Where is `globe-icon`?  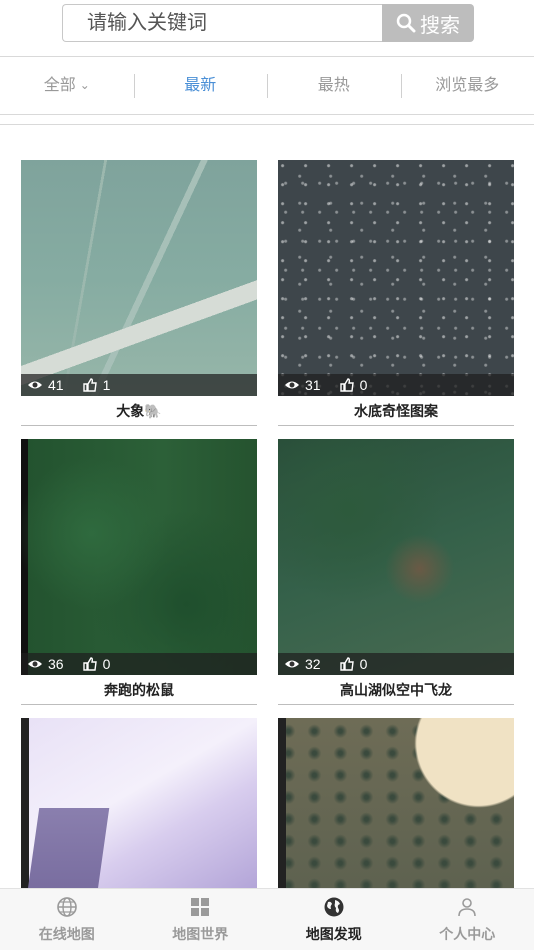 globe-icon is located at coordinates (66, 906).